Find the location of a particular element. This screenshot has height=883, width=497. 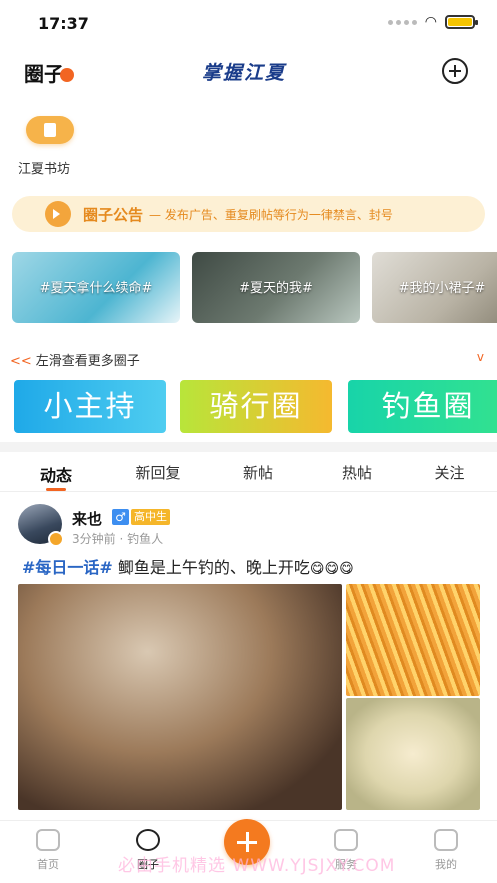

top-header: 圈子 掌握江夏 is located at coordinates (248, 72).